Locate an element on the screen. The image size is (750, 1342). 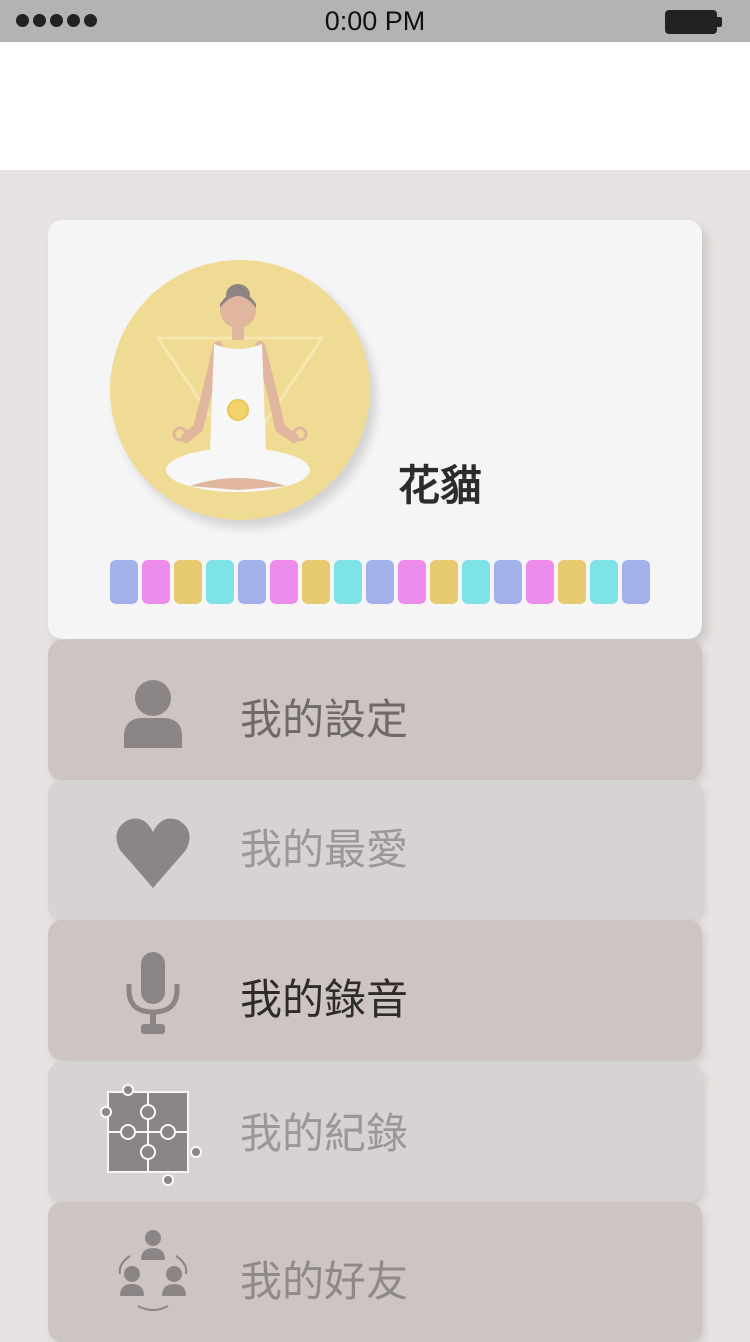
menu-label-friends: 我的好友 is located at coordinates (324, 1281).